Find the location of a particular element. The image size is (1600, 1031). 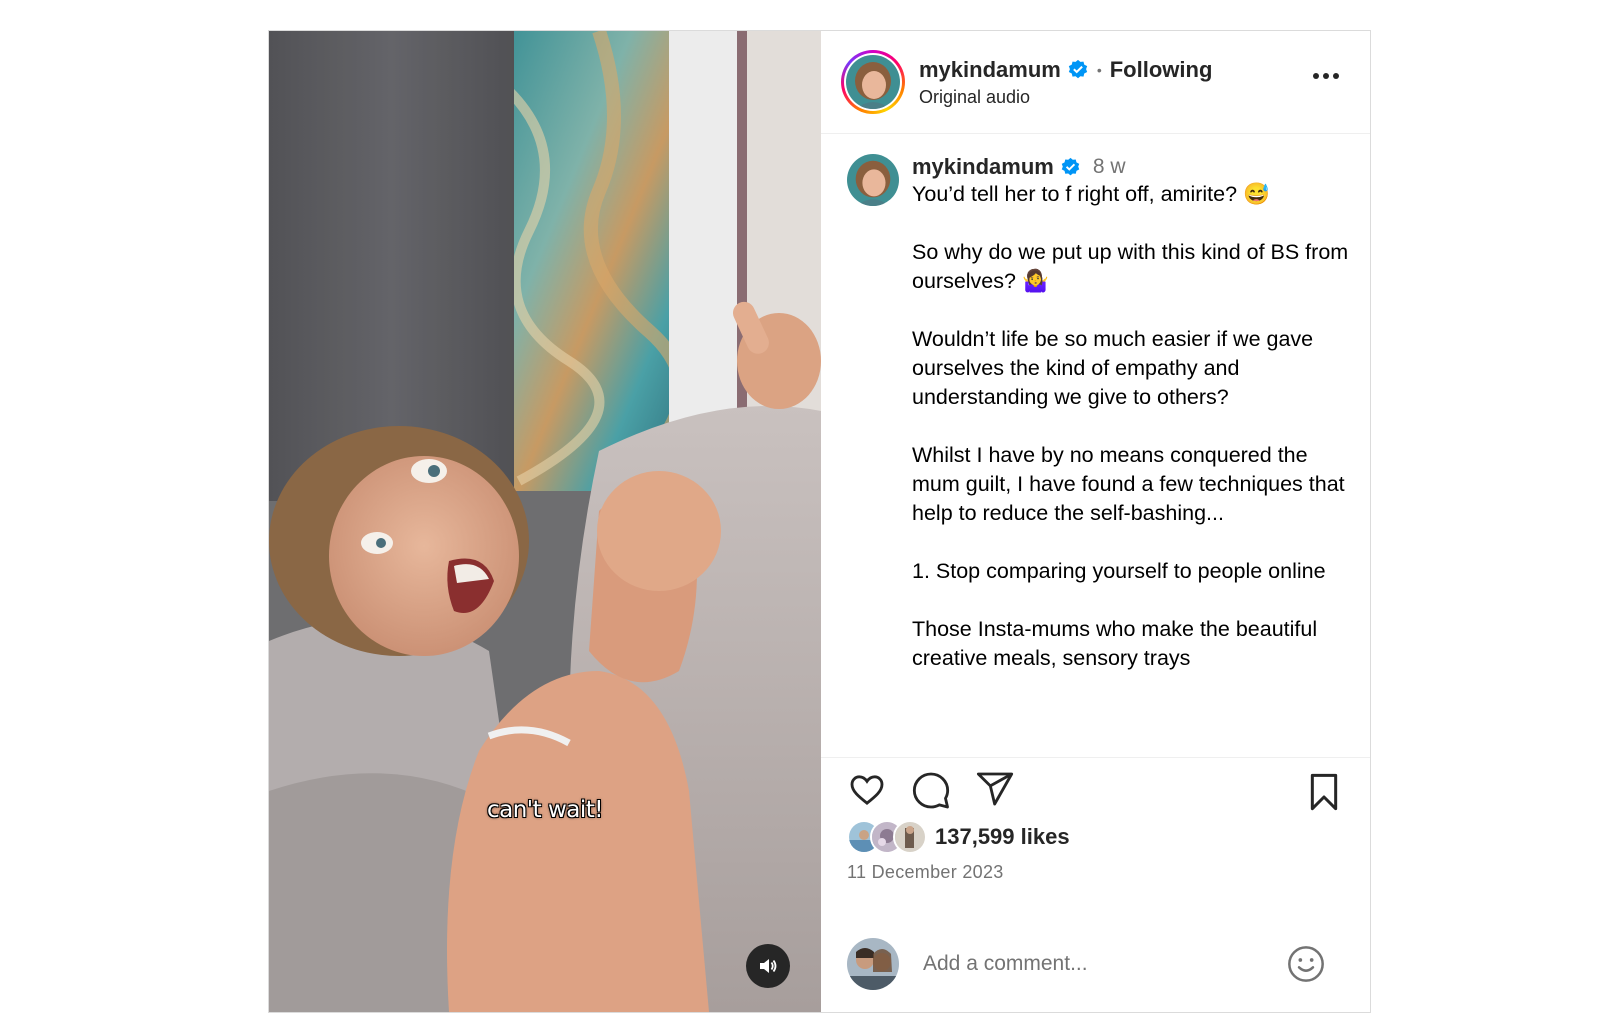

like-button is located at coordinates (867, 789).